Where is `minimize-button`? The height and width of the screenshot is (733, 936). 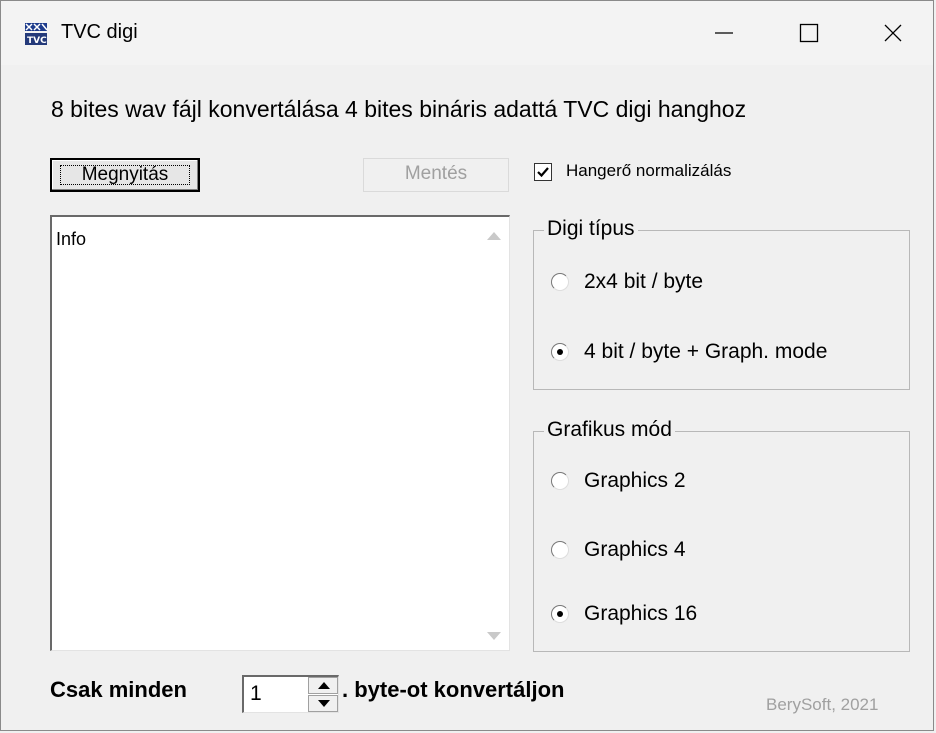
minimize-button is located at coordinates (724, 33).